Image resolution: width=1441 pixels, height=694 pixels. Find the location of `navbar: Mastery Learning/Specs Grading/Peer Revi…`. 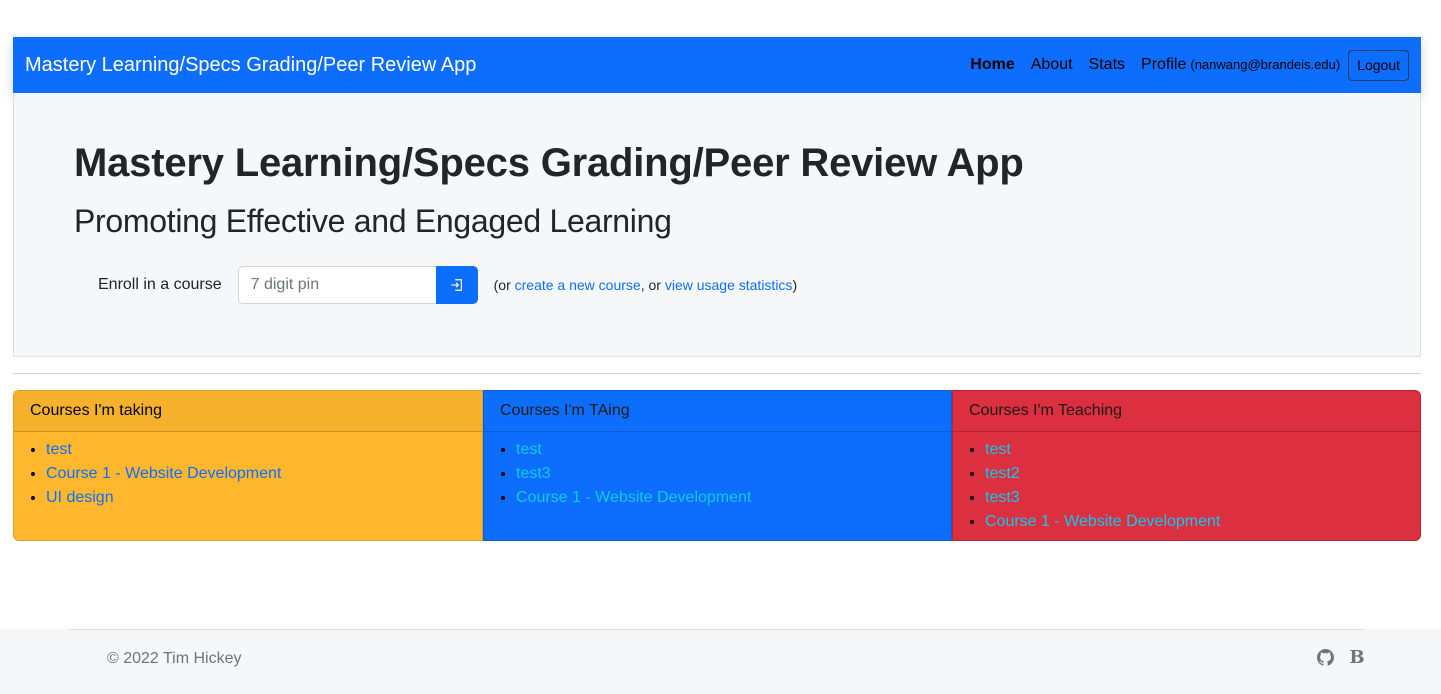

navbar: Mastery Learning/Specs Grading/Peer Revi… is located at coordinates (717, 65).